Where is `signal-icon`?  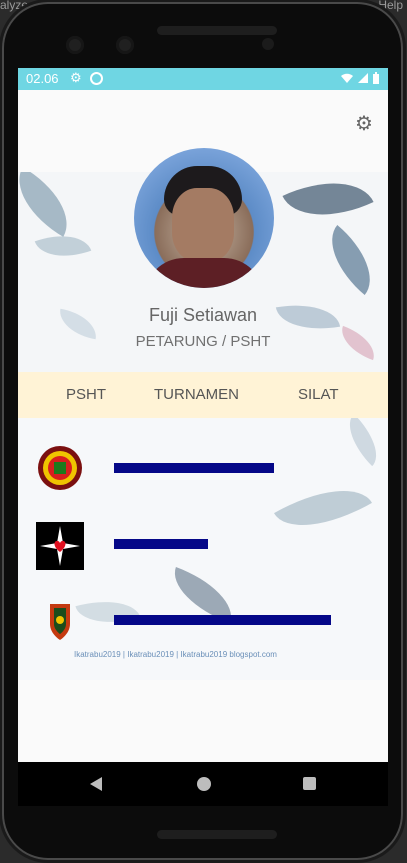
signal-icon is located at coordinates (363, 78).